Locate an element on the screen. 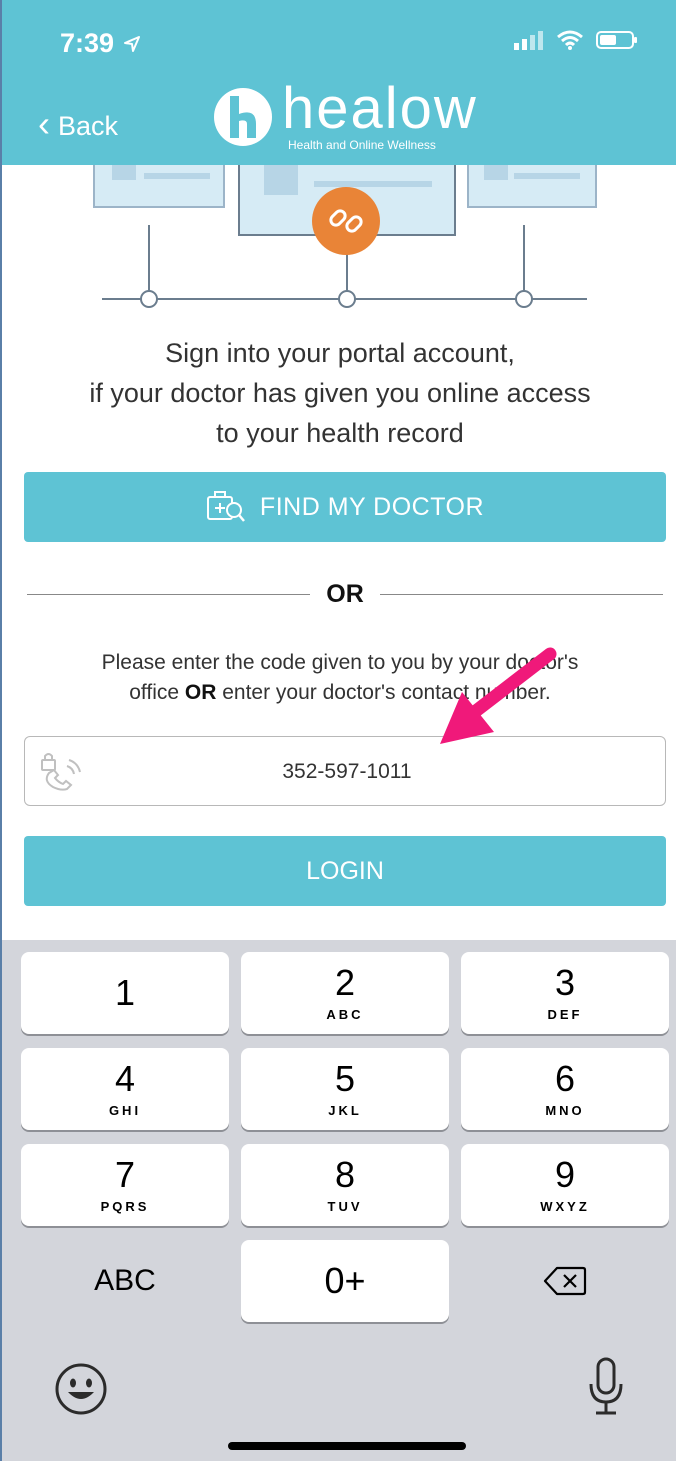 The width and height of the screenshot is (676, 1461). key-0: 0+ is located at coordinates (345, 1281).